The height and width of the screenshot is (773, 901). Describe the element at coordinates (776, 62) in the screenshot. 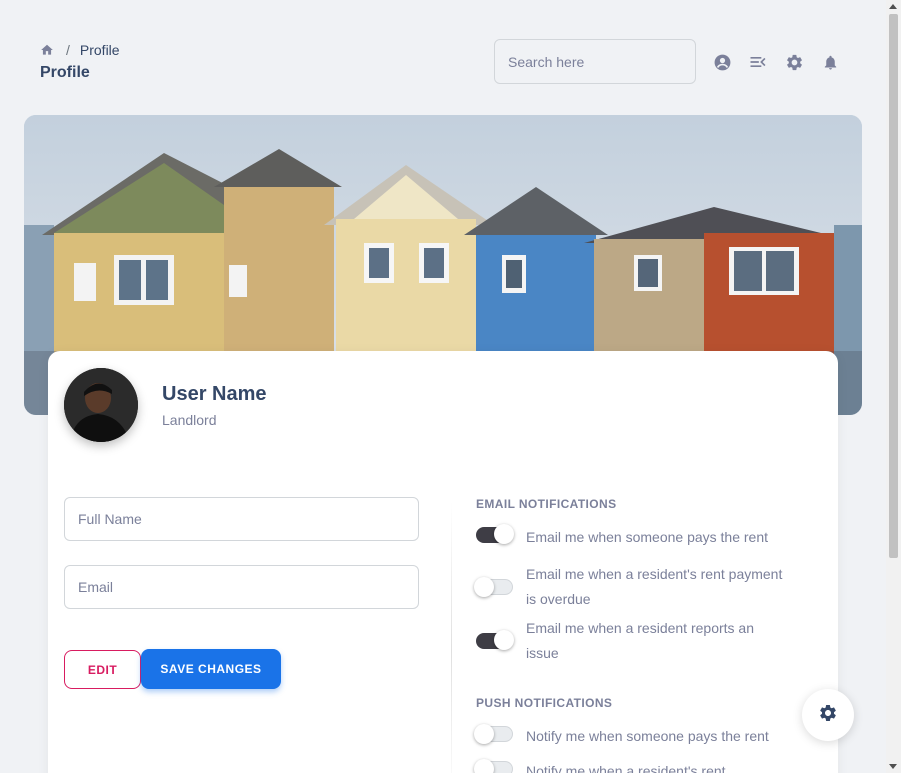

I see `header-icons` at that location.